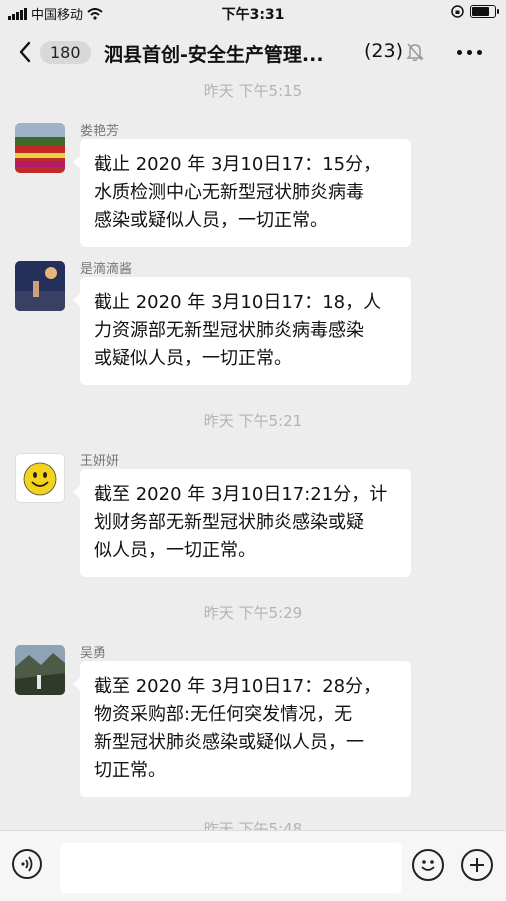 This screenshot has height=901, width=506. Describe the element at coordinates (106, 269) in the screenshot. I see `sender-name: 是滴滴酱` at that location.